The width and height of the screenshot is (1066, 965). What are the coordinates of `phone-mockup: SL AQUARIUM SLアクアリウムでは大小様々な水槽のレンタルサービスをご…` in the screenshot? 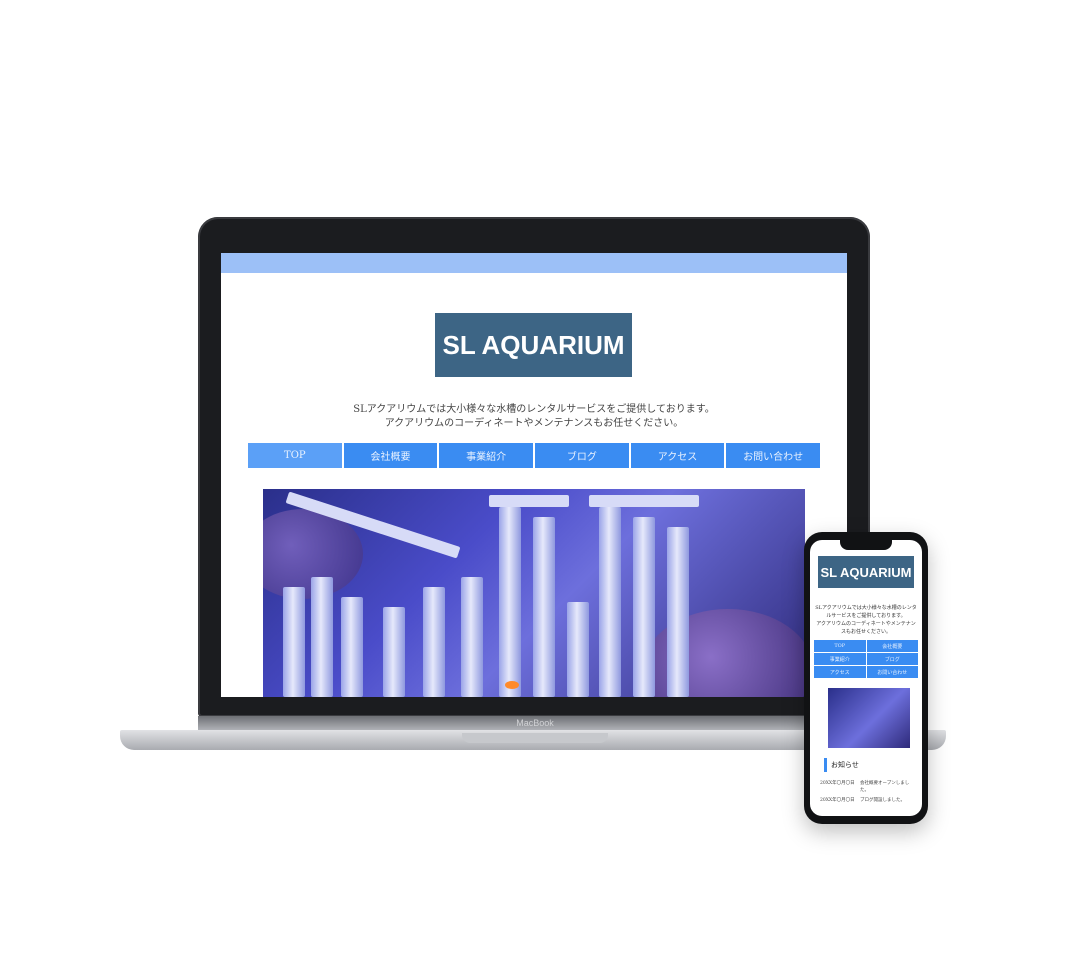 It's located at (866, 678).